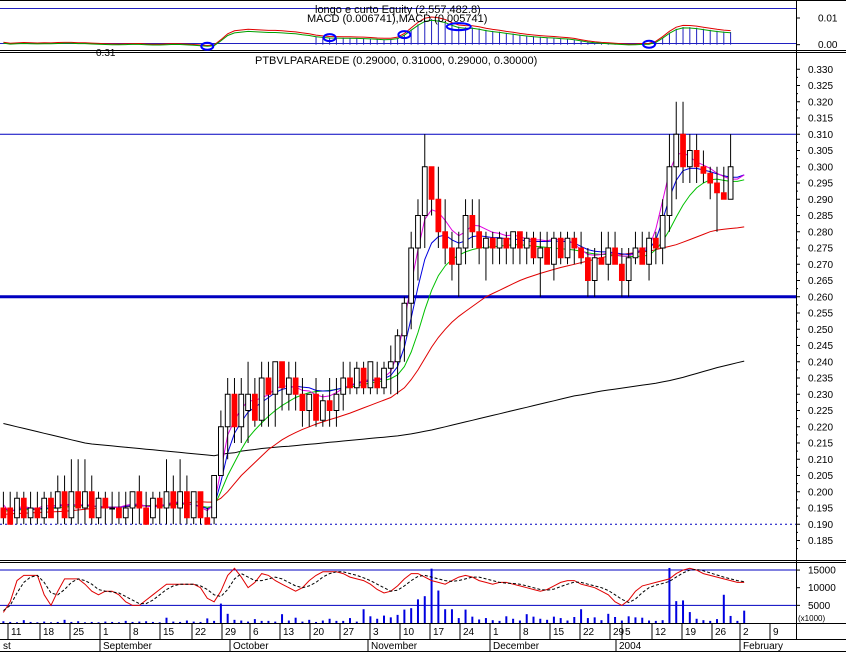 The image size is (846, 652). What do you see at coordinates (619, 632) in the screenshot?
I see `x-day-tick-label: 29` at bounding box center [619, 632].